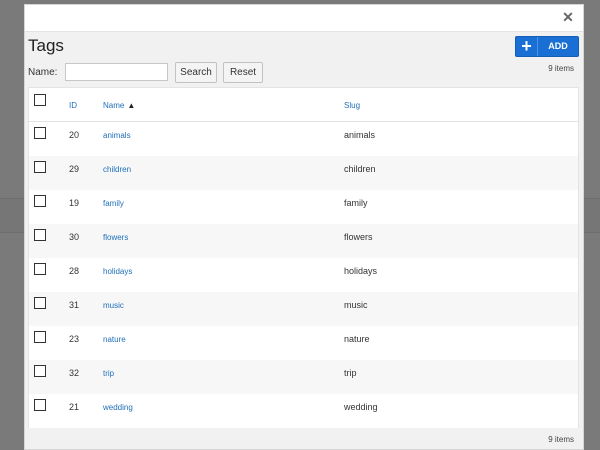 The image size is (600, 450). Describe the element at coordinates (131, 105) in the screenshot. I see `sort-up-icon: ▲` at that location.